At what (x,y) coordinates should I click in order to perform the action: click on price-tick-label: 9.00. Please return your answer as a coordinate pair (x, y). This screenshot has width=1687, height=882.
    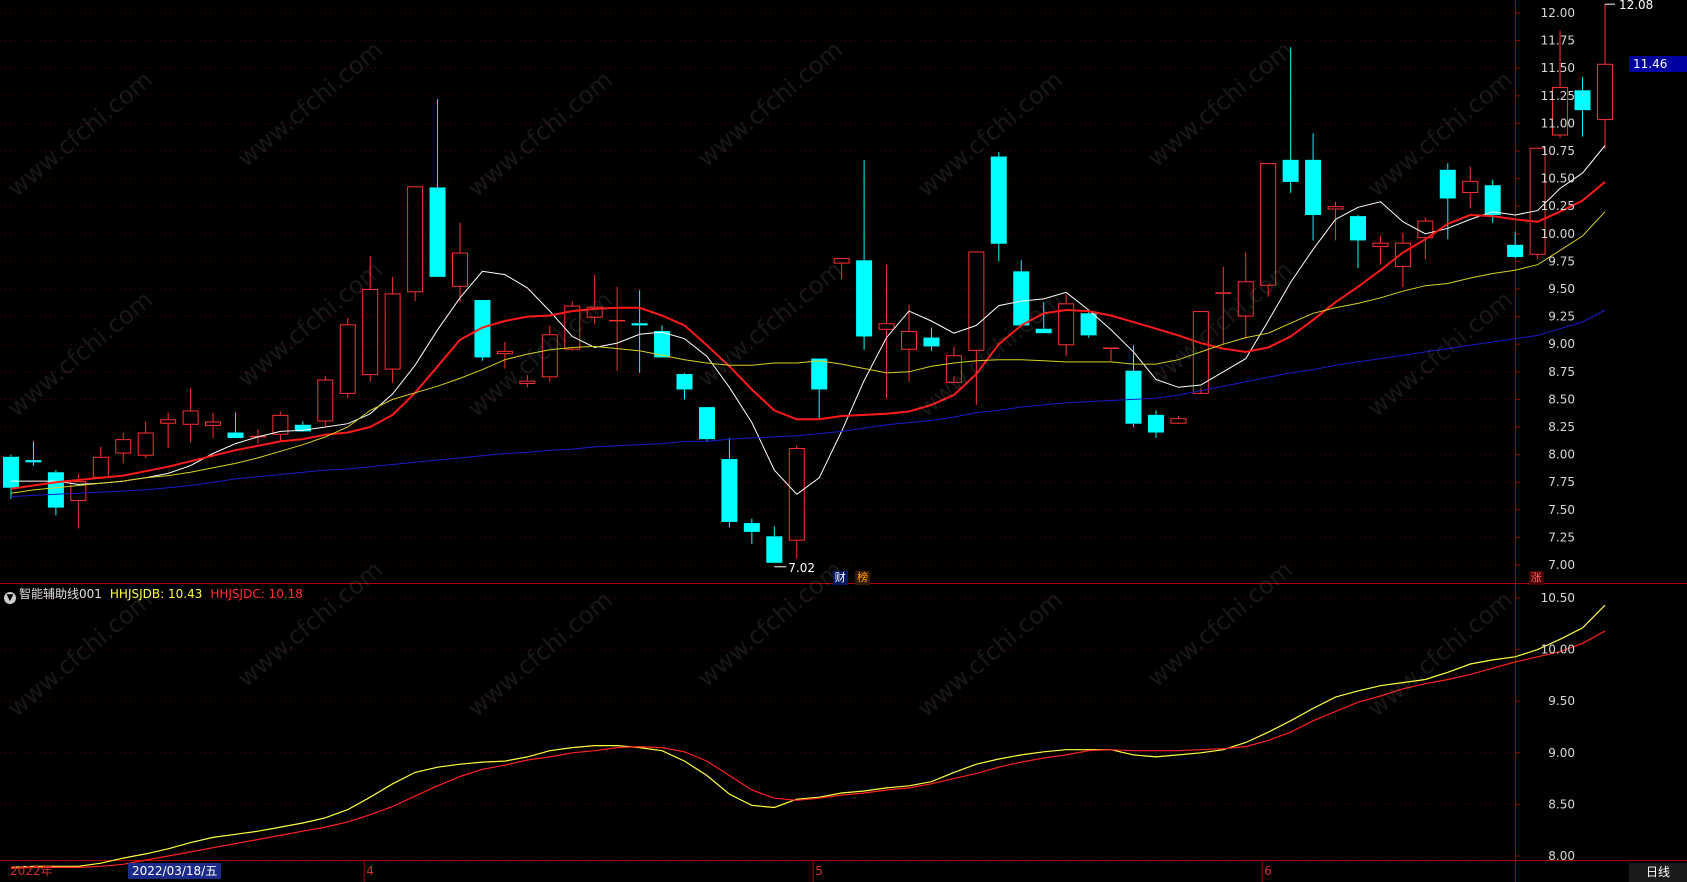
    Looking at the image, I should click on (1561, 344).